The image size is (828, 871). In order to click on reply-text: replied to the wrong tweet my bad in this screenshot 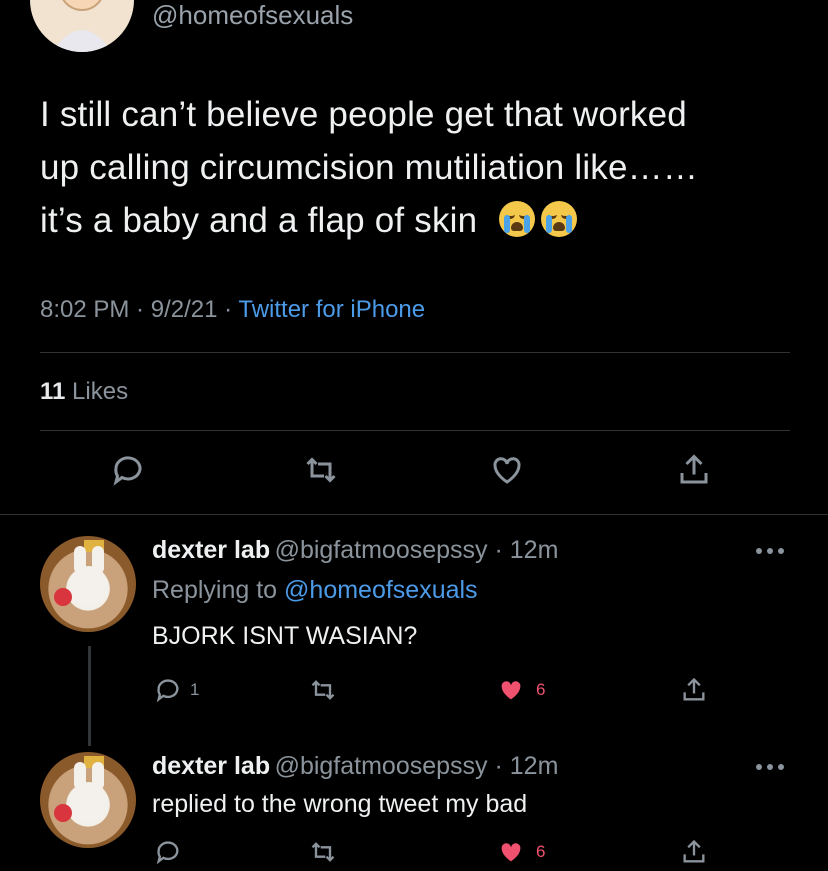, I will do `click(340, 804)`.